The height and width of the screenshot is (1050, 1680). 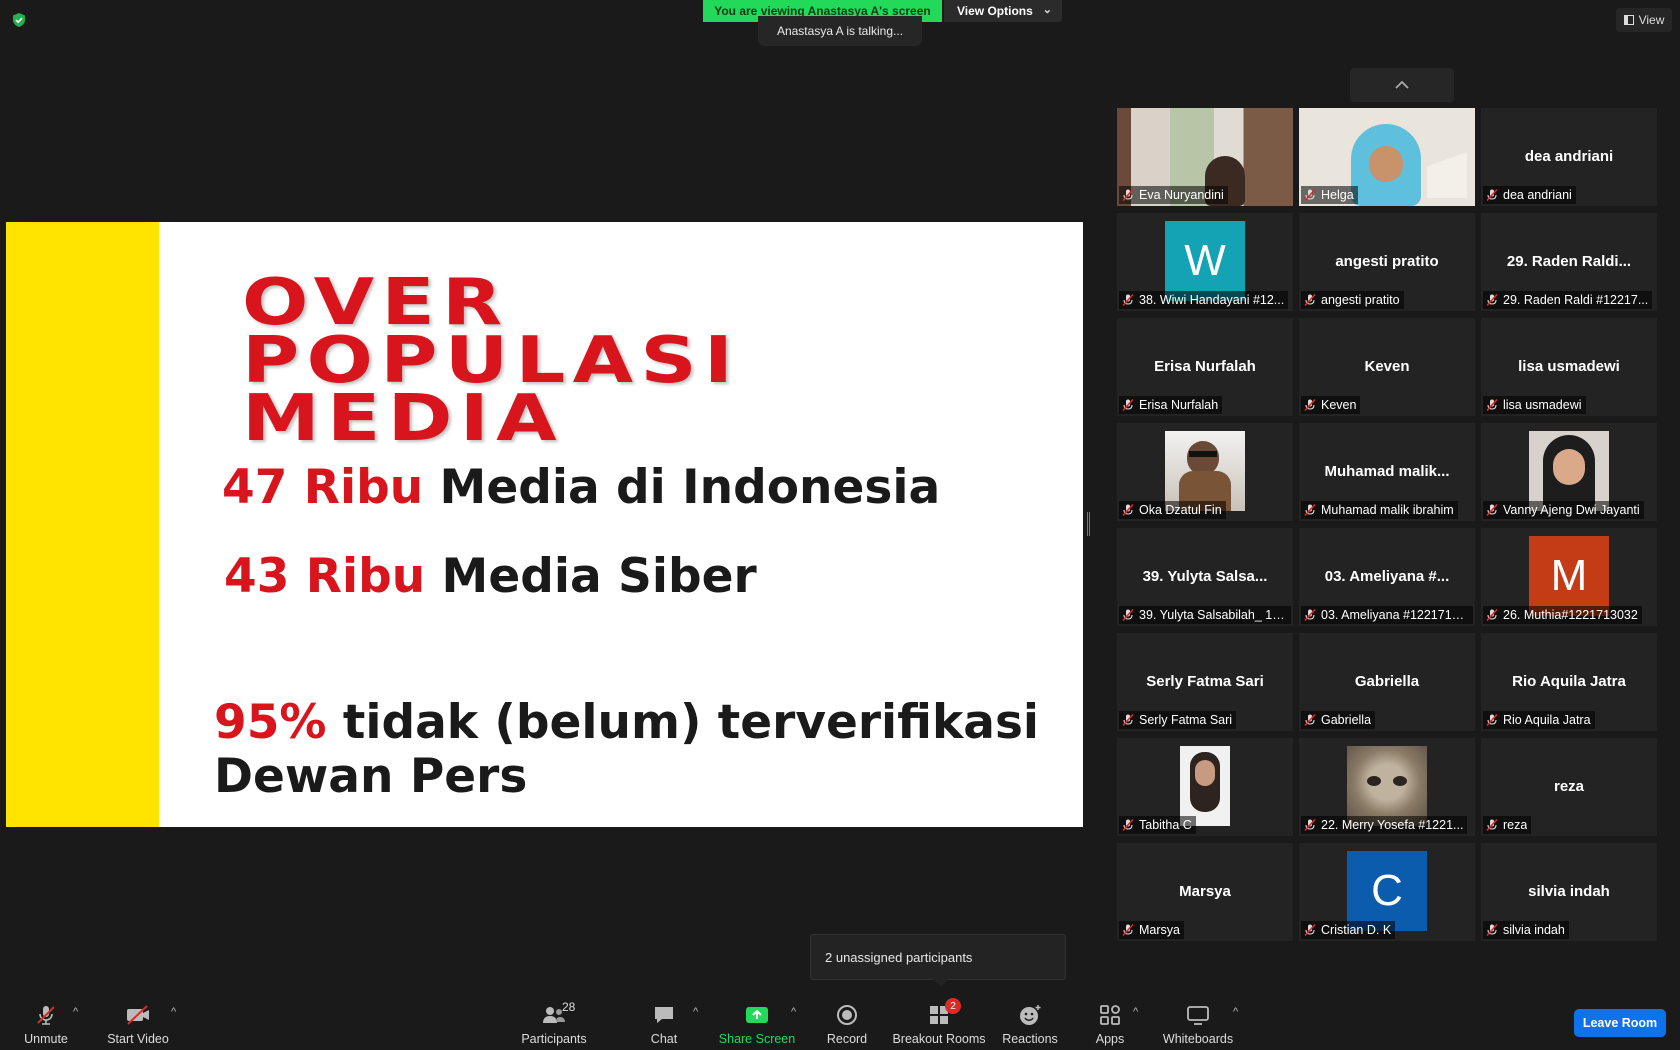 What do you see at coordinates (591, 576) in the screenshot?
I see `stat-text: Media Siber` at bounding box center [591, 576].